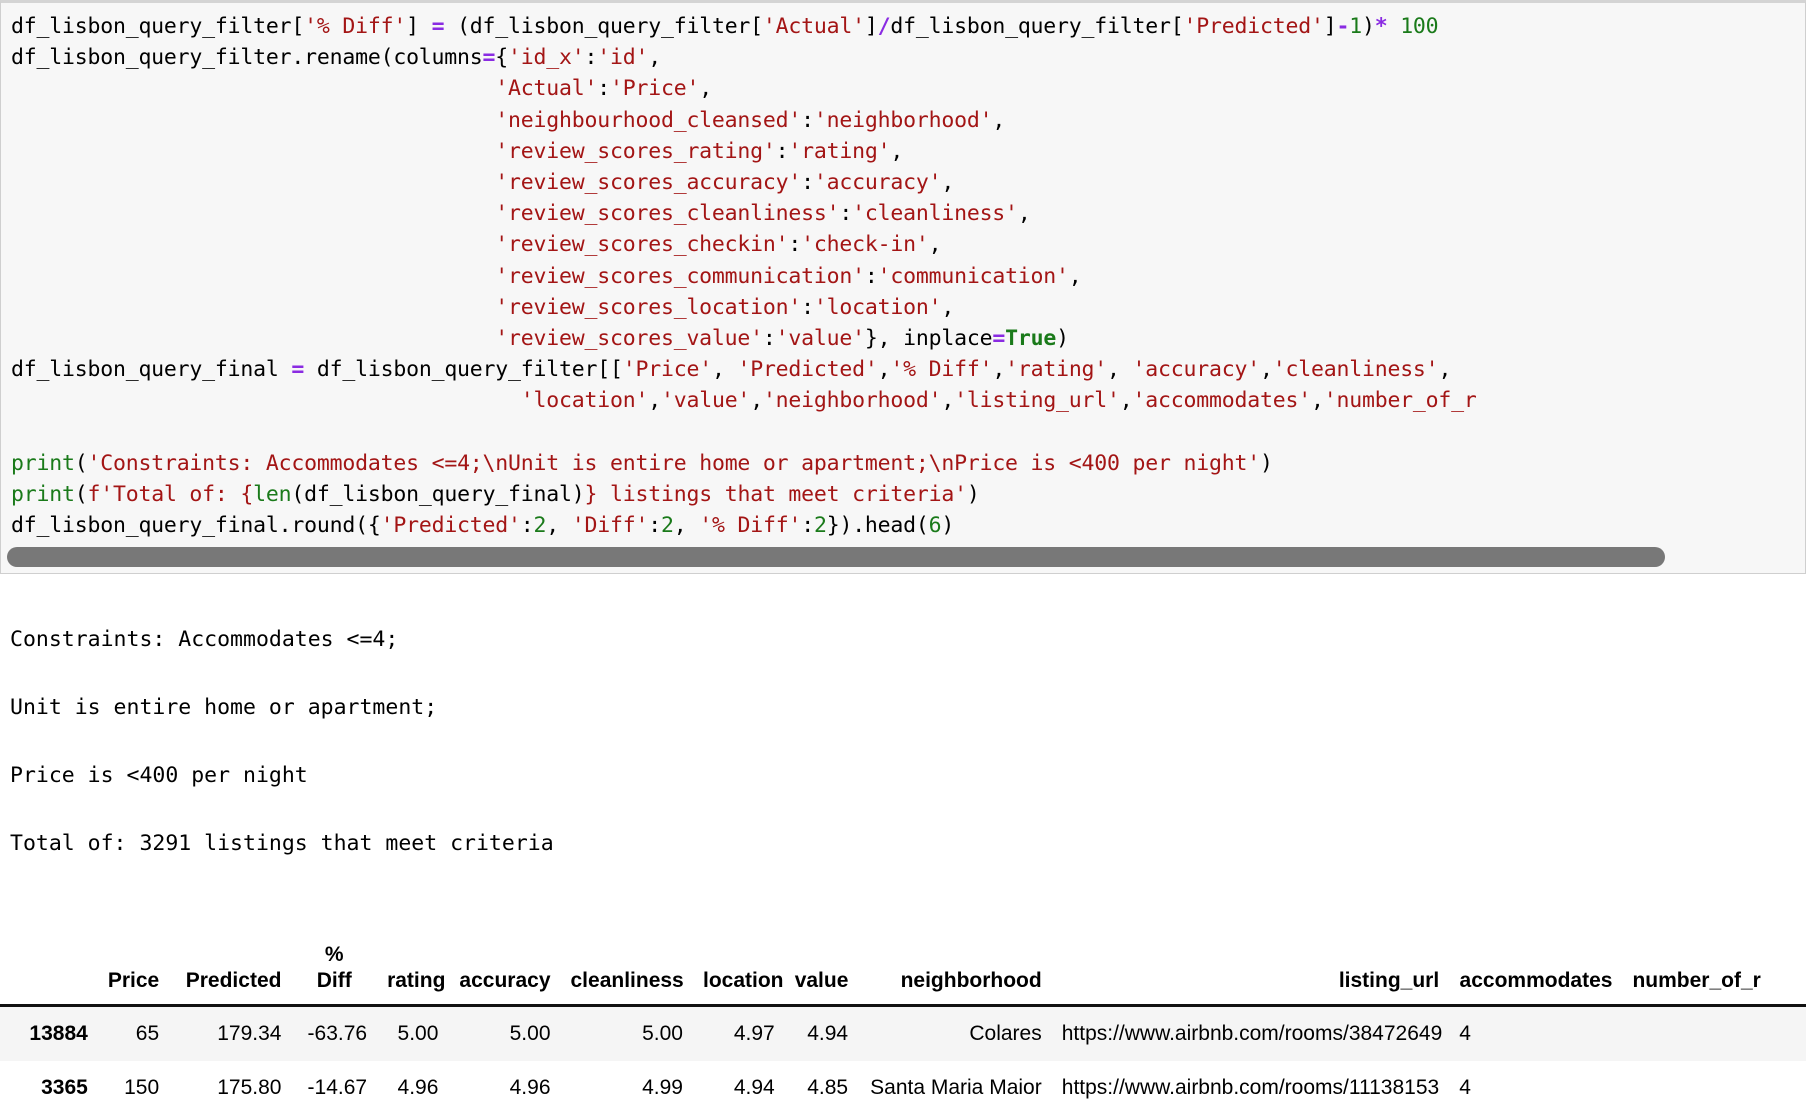 The image size is (1806, 1110). What do you see at coordinates (865, 245) in the screenshot?
I see `code-token: 'check-in'` at bounding box center [865, 245].